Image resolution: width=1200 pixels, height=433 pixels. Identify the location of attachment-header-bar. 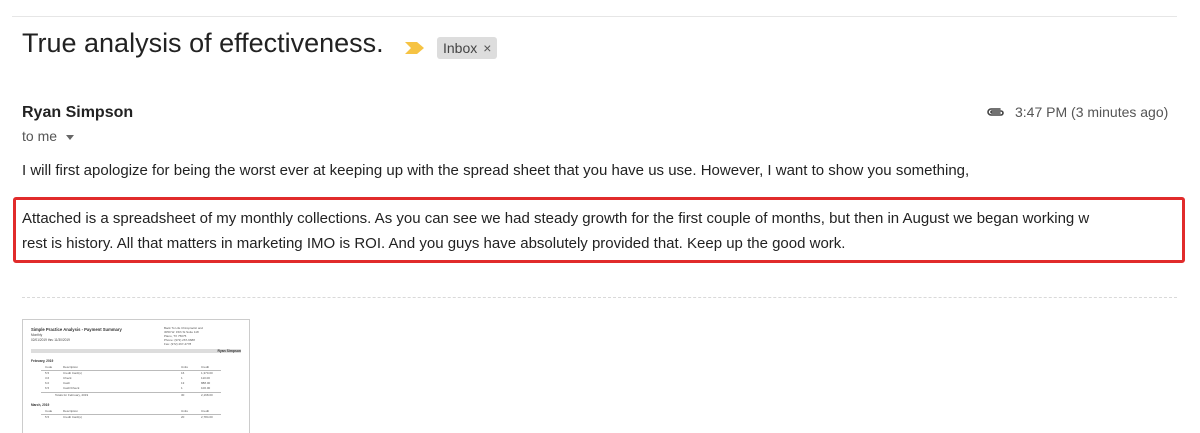
(136, 351).